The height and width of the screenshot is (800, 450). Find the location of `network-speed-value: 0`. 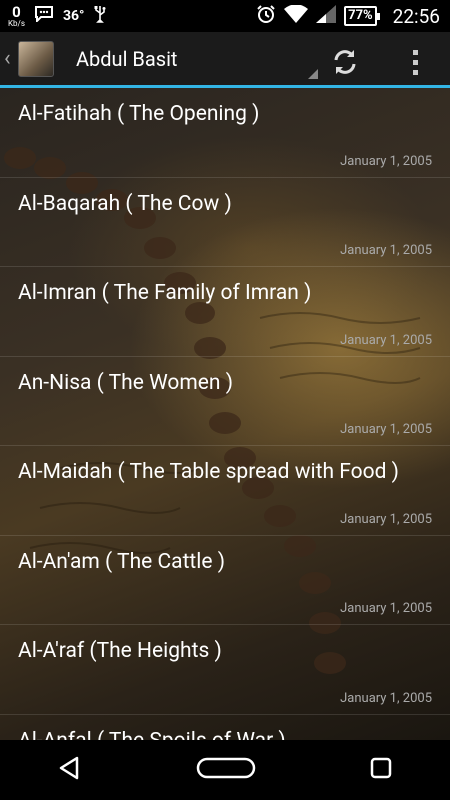

network-speed-value: 0 is located at coordinates (16, 11).